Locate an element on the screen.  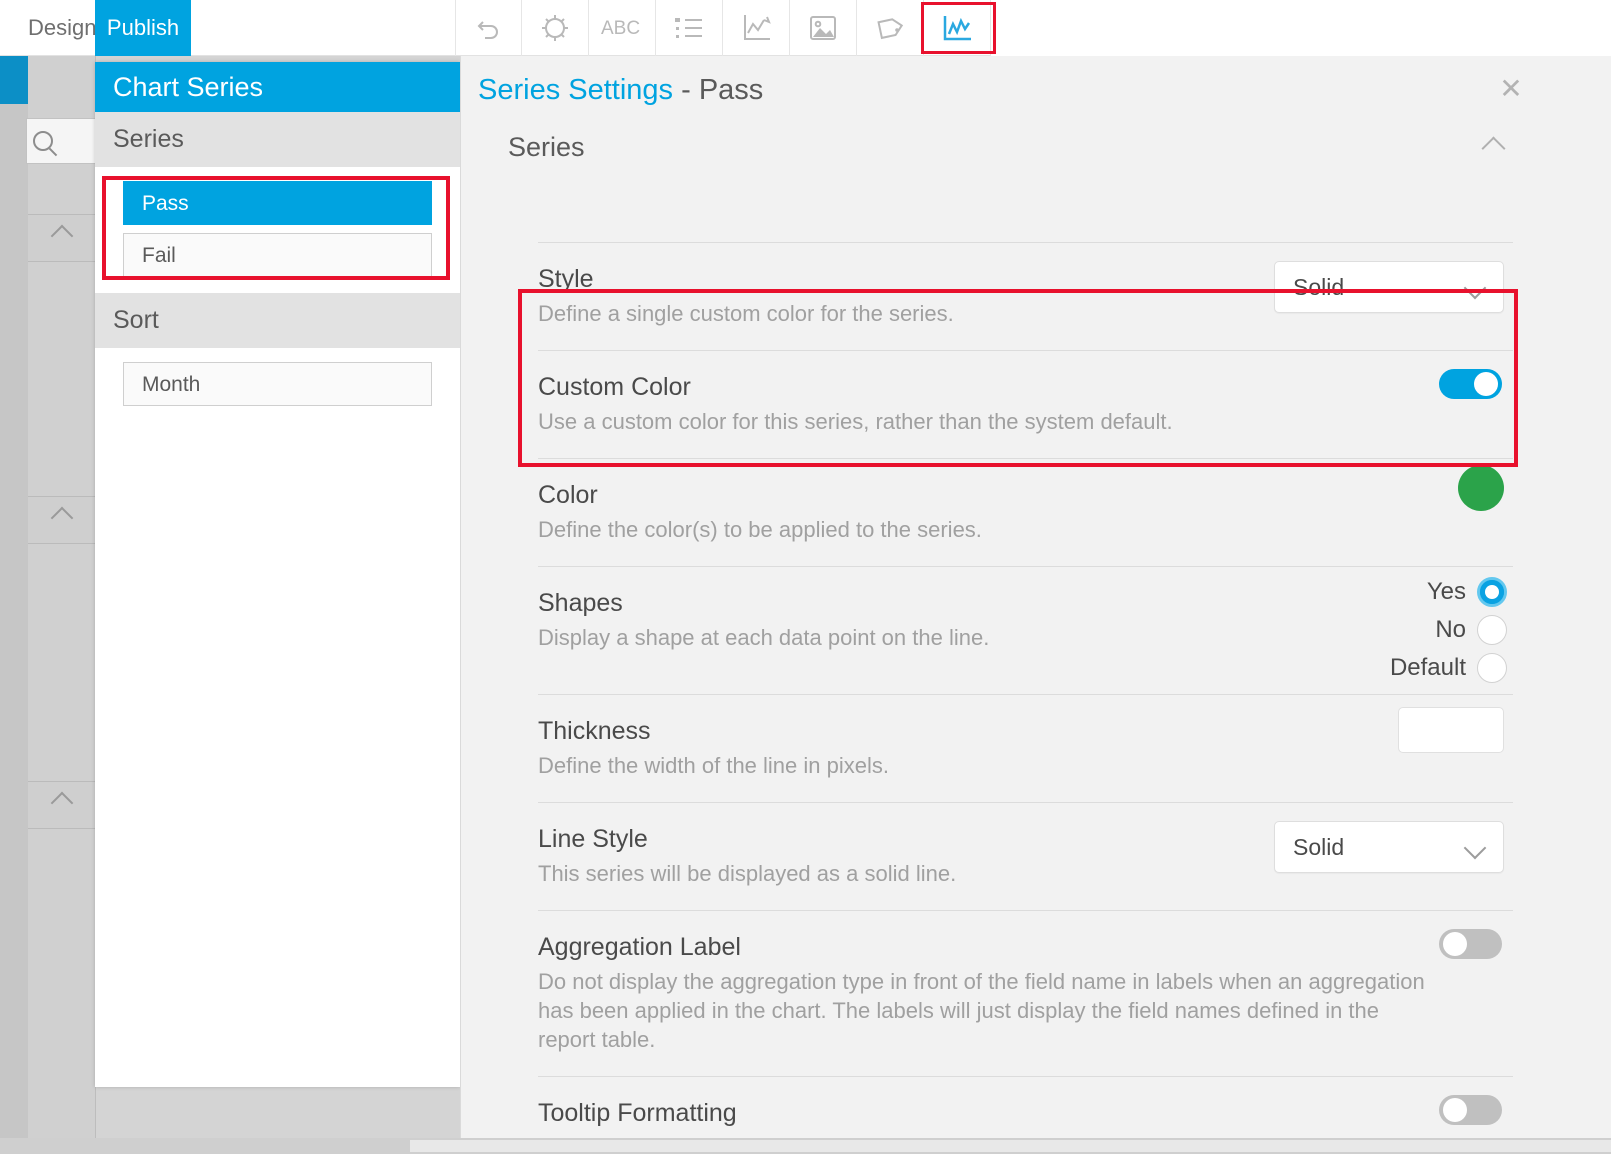
aggregation-label-toggle is located at coordinates (1470, 944).